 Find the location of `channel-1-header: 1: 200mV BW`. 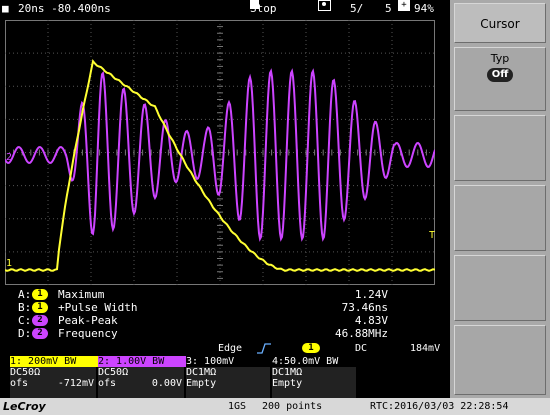

channel-1-header: 1: 200mV BW is located at coordinates (54, 361).